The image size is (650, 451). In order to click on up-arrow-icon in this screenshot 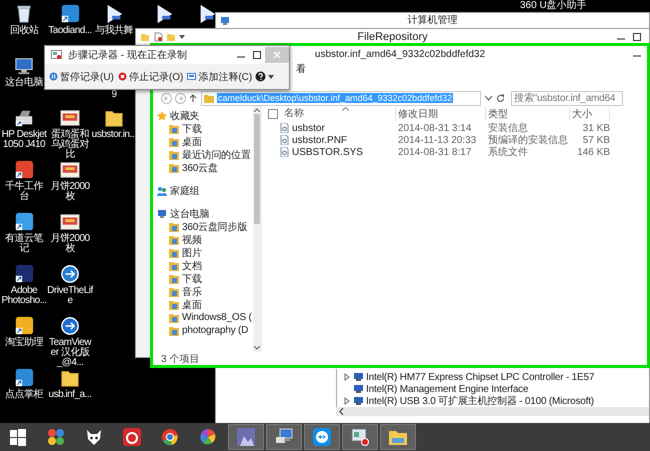, I will do `click(193, 98)`.